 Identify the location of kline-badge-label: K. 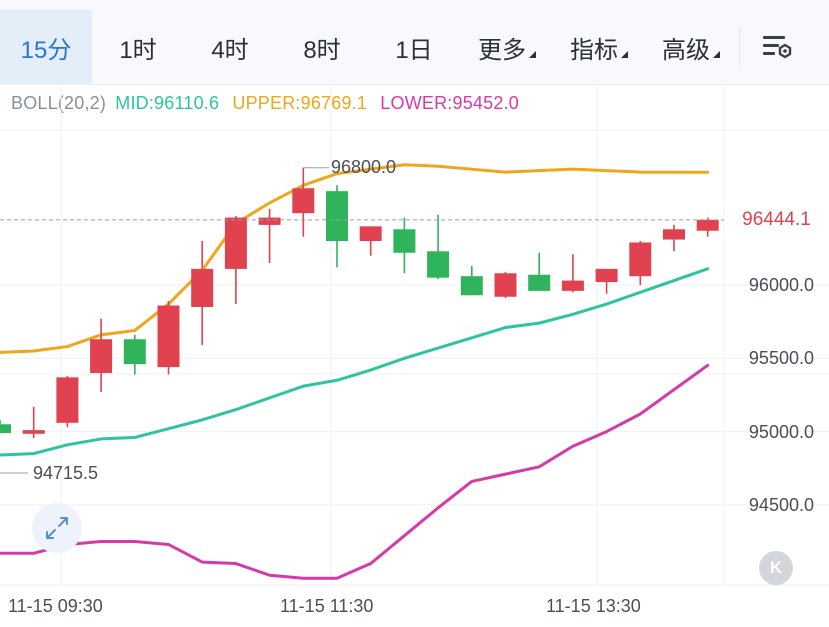
(776, 567).